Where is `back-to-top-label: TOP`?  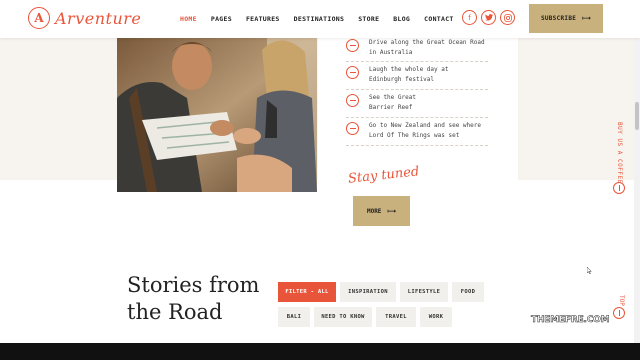 back-to-top-label: TOP is located at coordinates (621, 300).